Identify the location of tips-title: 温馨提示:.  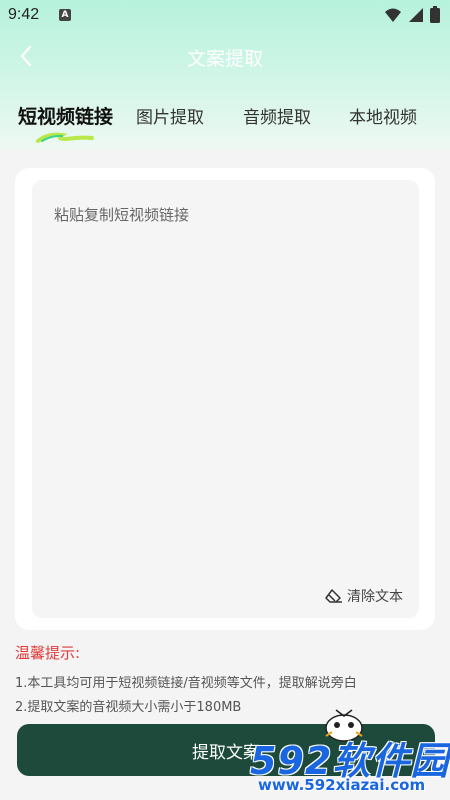
(48, 653).